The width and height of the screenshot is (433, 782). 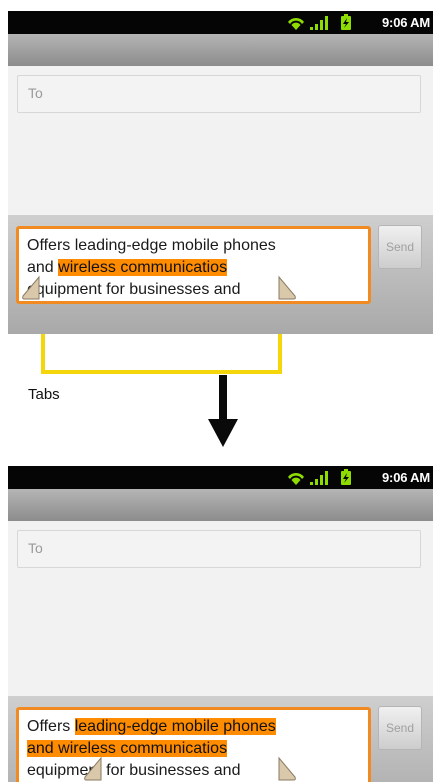 What do you see at coordinates (161, 354) in the screenshot?
I see `tabs-bracket` at bounding box center [161, 354].